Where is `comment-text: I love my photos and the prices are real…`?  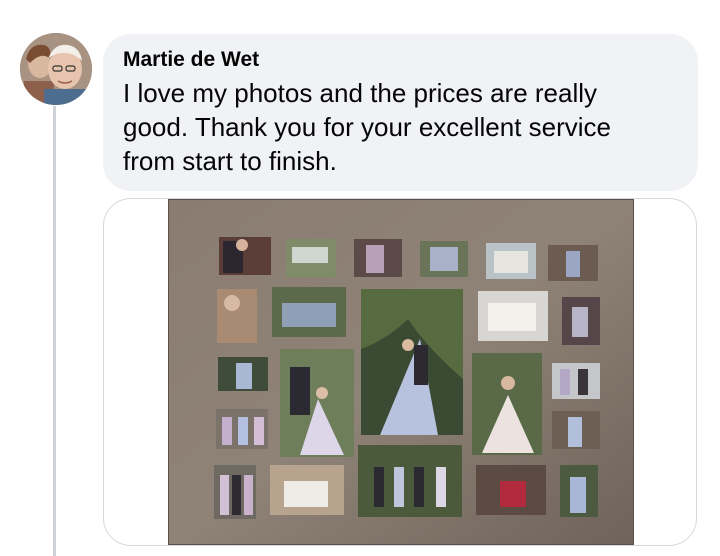
comment-text: I love my photos and the prices are real… is located at coordinates (367, 127).